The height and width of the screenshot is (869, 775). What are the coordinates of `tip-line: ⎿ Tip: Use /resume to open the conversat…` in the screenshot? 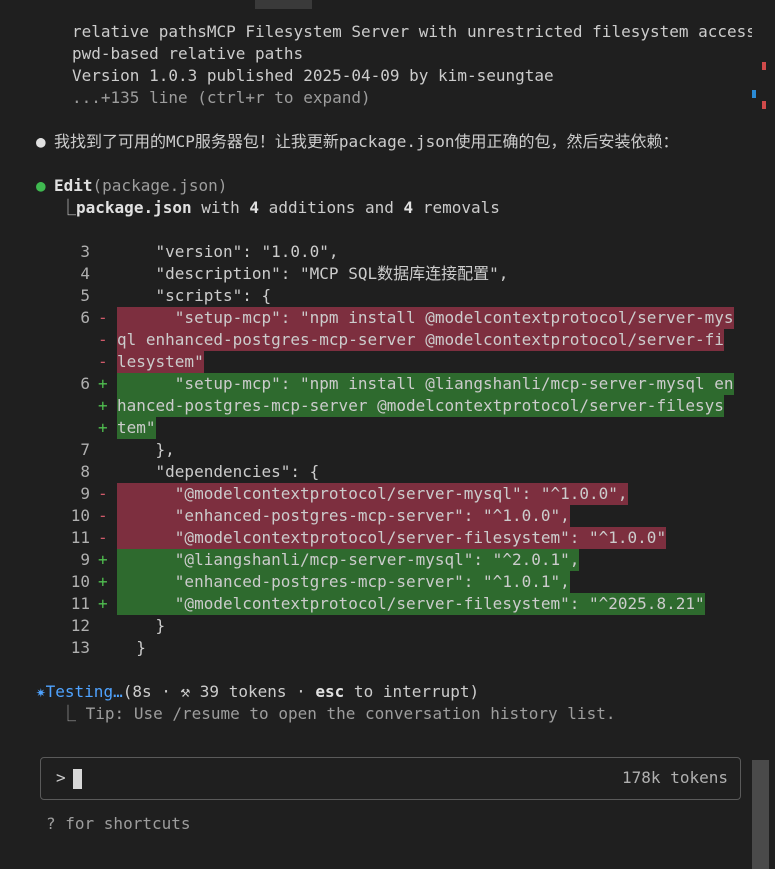 It's located at (337, 714).